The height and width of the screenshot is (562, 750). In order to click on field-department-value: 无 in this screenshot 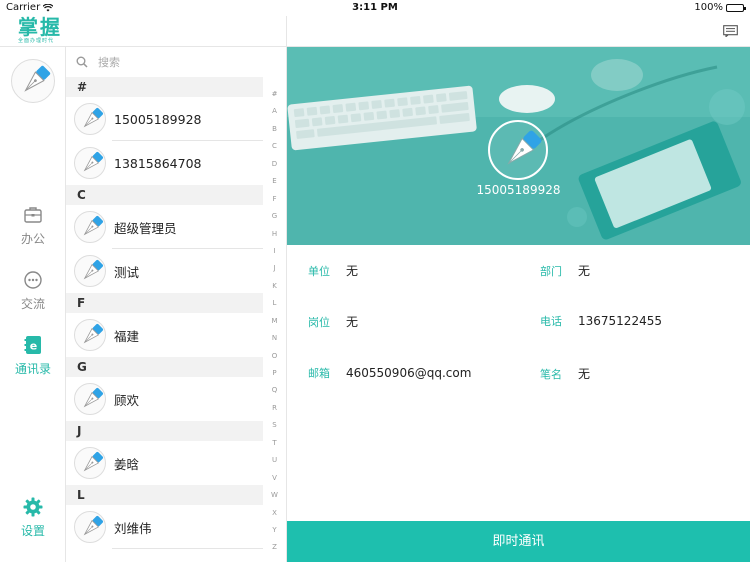, I will do `click(584, 271)`.